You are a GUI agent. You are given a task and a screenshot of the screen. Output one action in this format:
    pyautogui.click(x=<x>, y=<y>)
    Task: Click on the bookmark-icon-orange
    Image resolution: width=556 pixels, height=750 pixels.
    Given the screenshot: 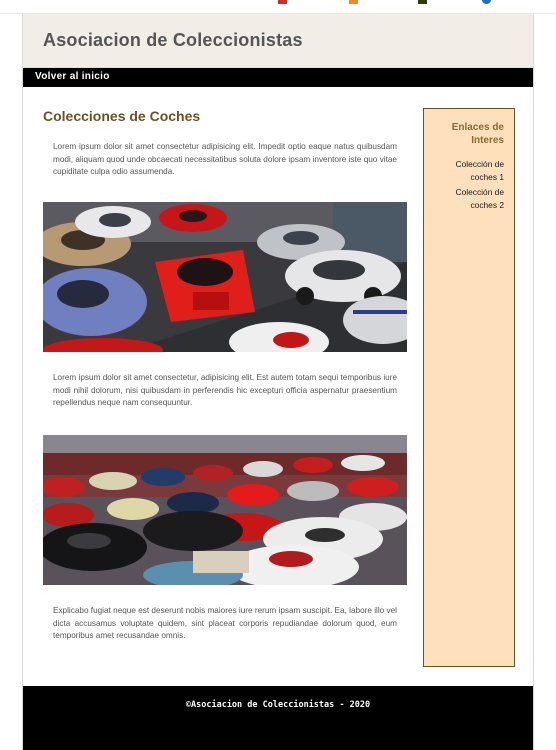 What is the action you would take?
    pyautogui.click(x=353, y=2)
    